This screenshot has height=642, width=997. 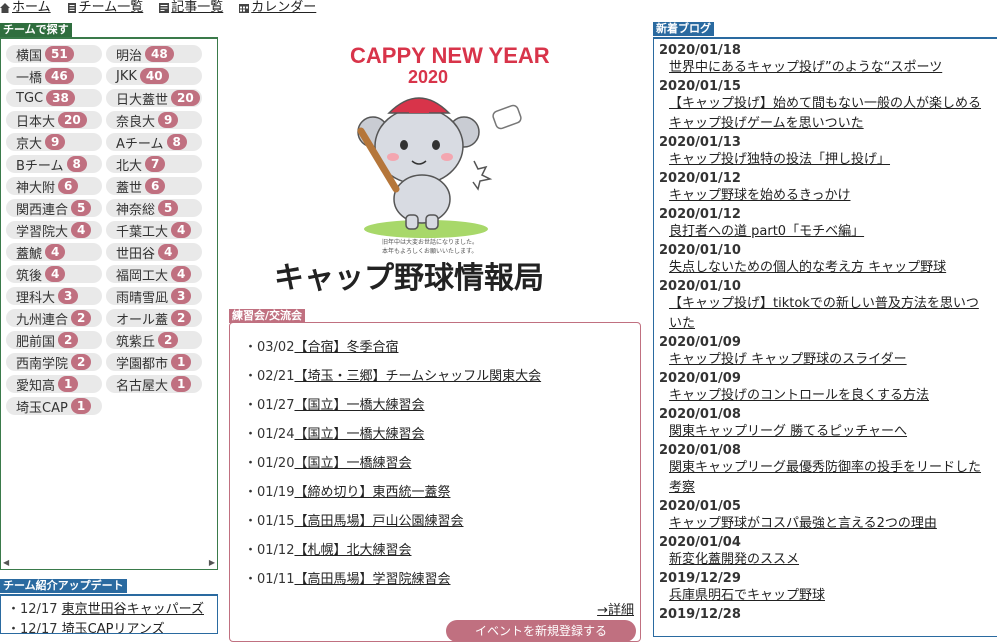 I want to click on team-name: 愛知高, so click(x=36, y=386).